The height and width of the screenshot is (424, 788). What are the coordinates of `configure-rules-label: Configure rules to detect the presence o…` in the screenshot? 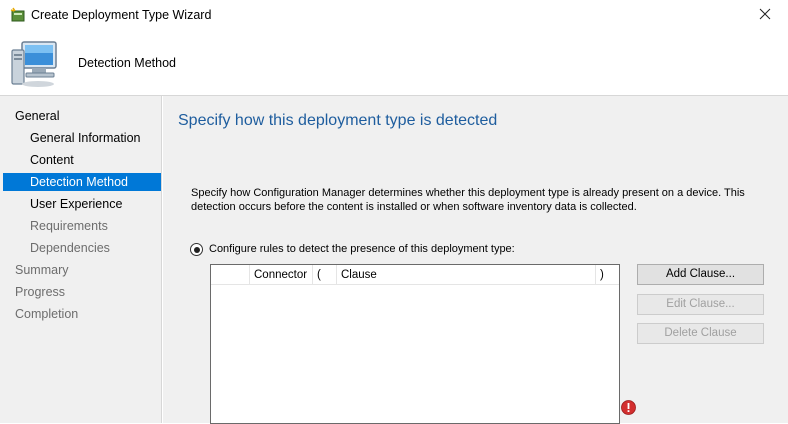 It's located at (362, 249).